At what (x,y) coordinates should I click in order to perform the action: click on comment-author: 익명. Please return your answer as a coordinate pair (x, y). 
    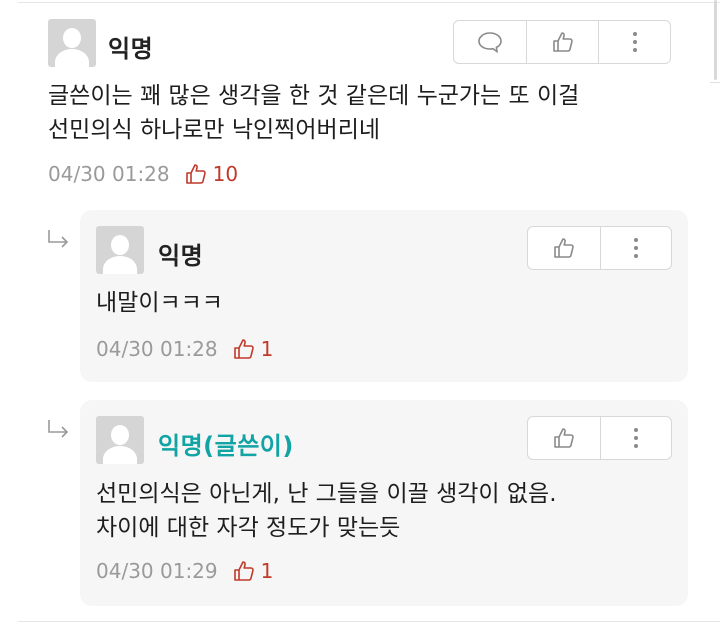
    Looking at the image, I should click on (131, 49).